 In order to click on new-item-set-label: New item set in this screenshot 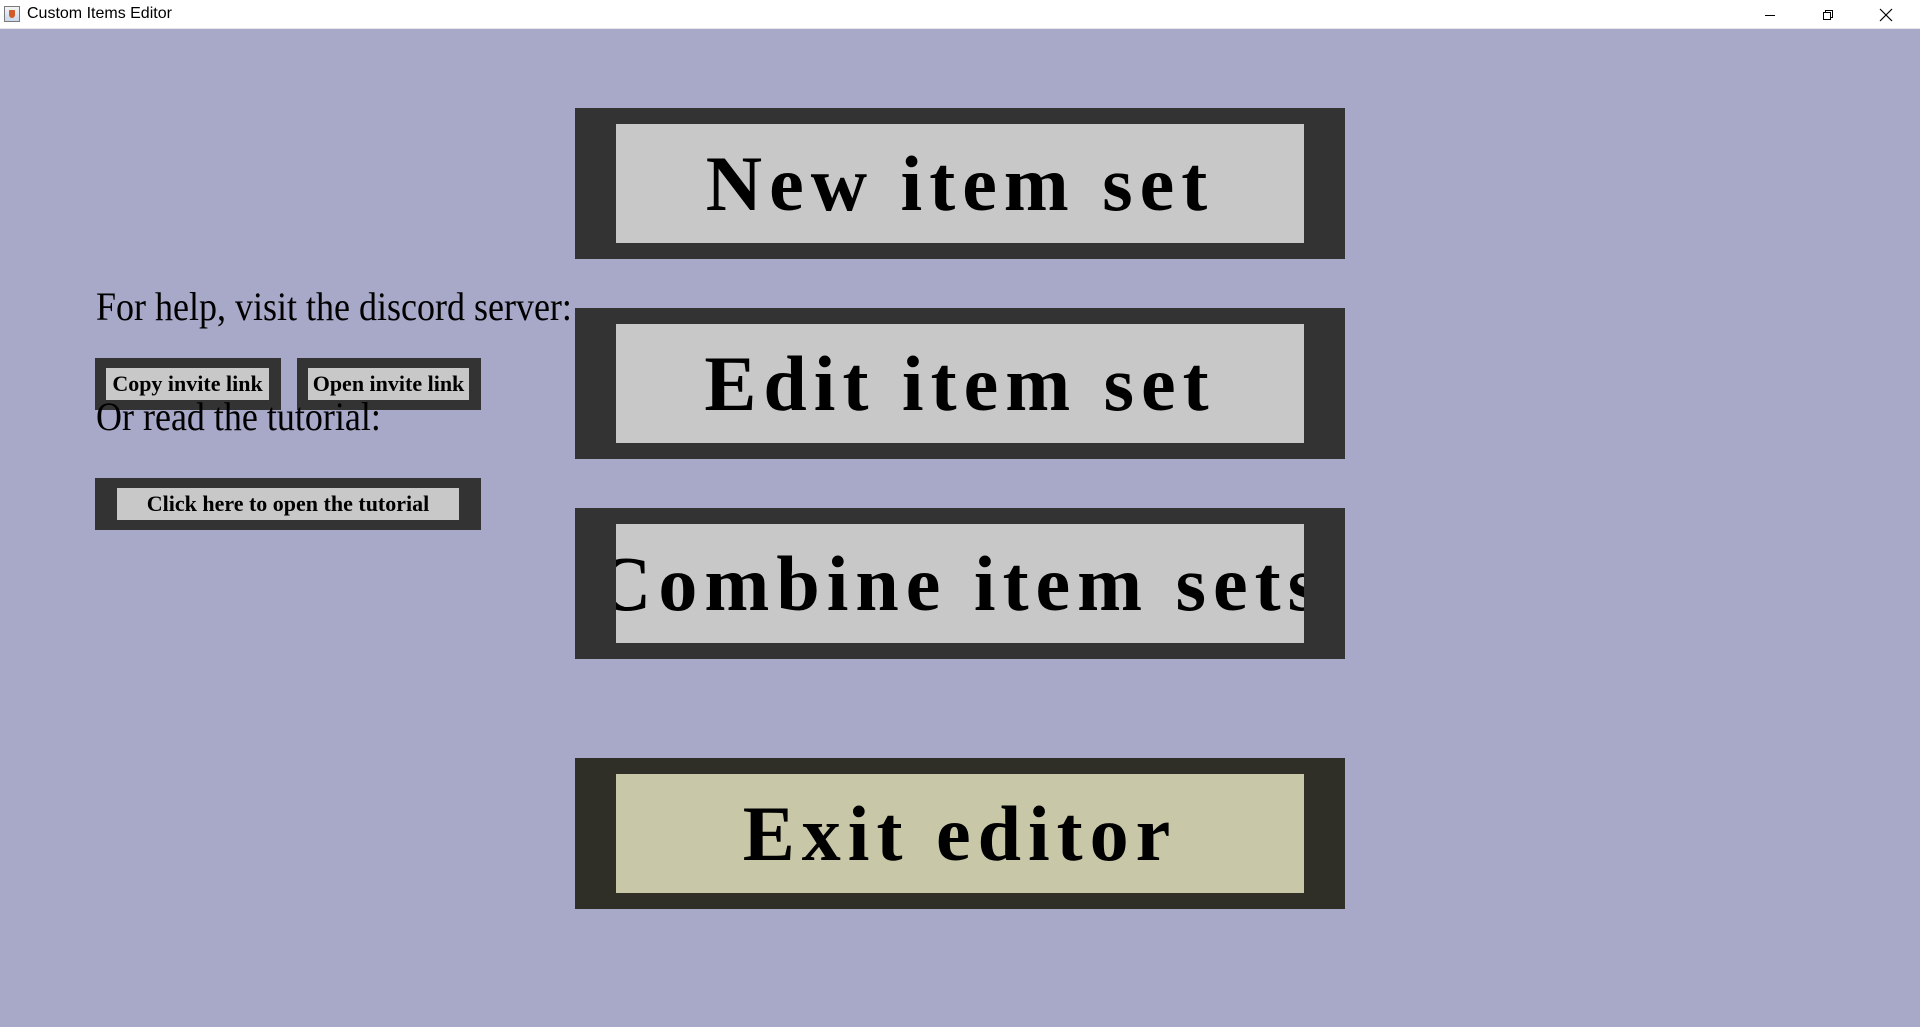, I will do `click(960, 183)`.